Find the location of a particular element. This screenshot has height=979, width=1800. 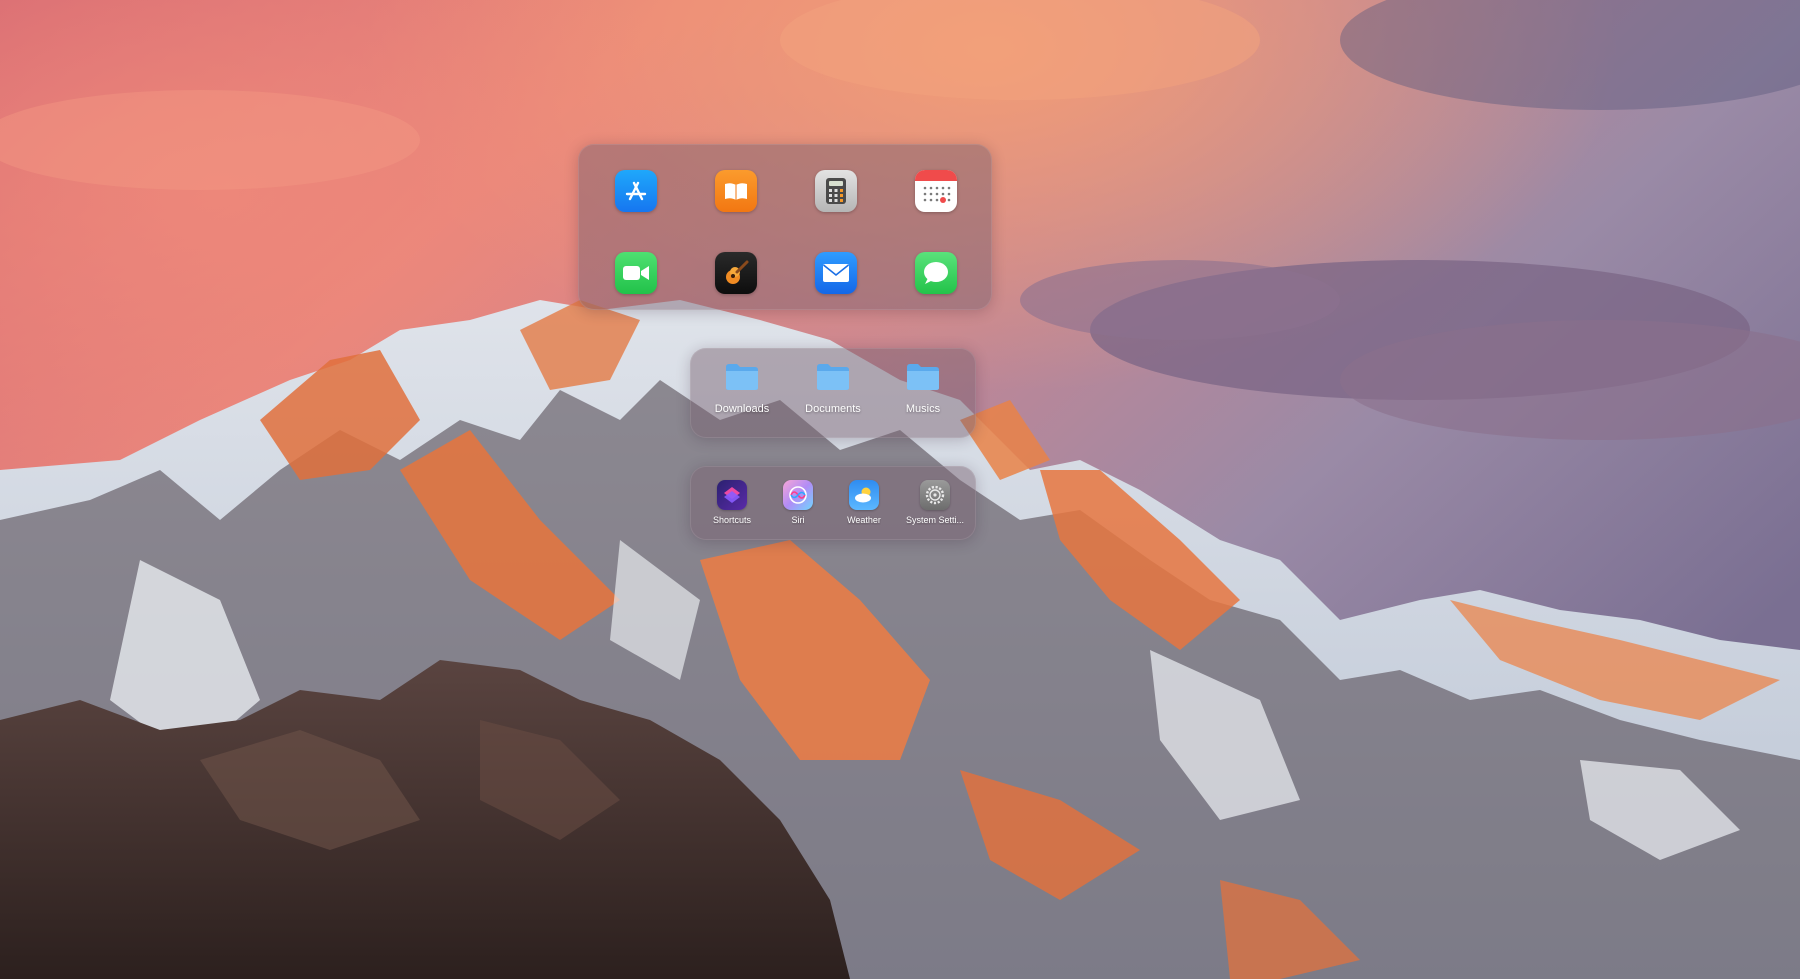

weather-icon is located at coordinates (864, 495).